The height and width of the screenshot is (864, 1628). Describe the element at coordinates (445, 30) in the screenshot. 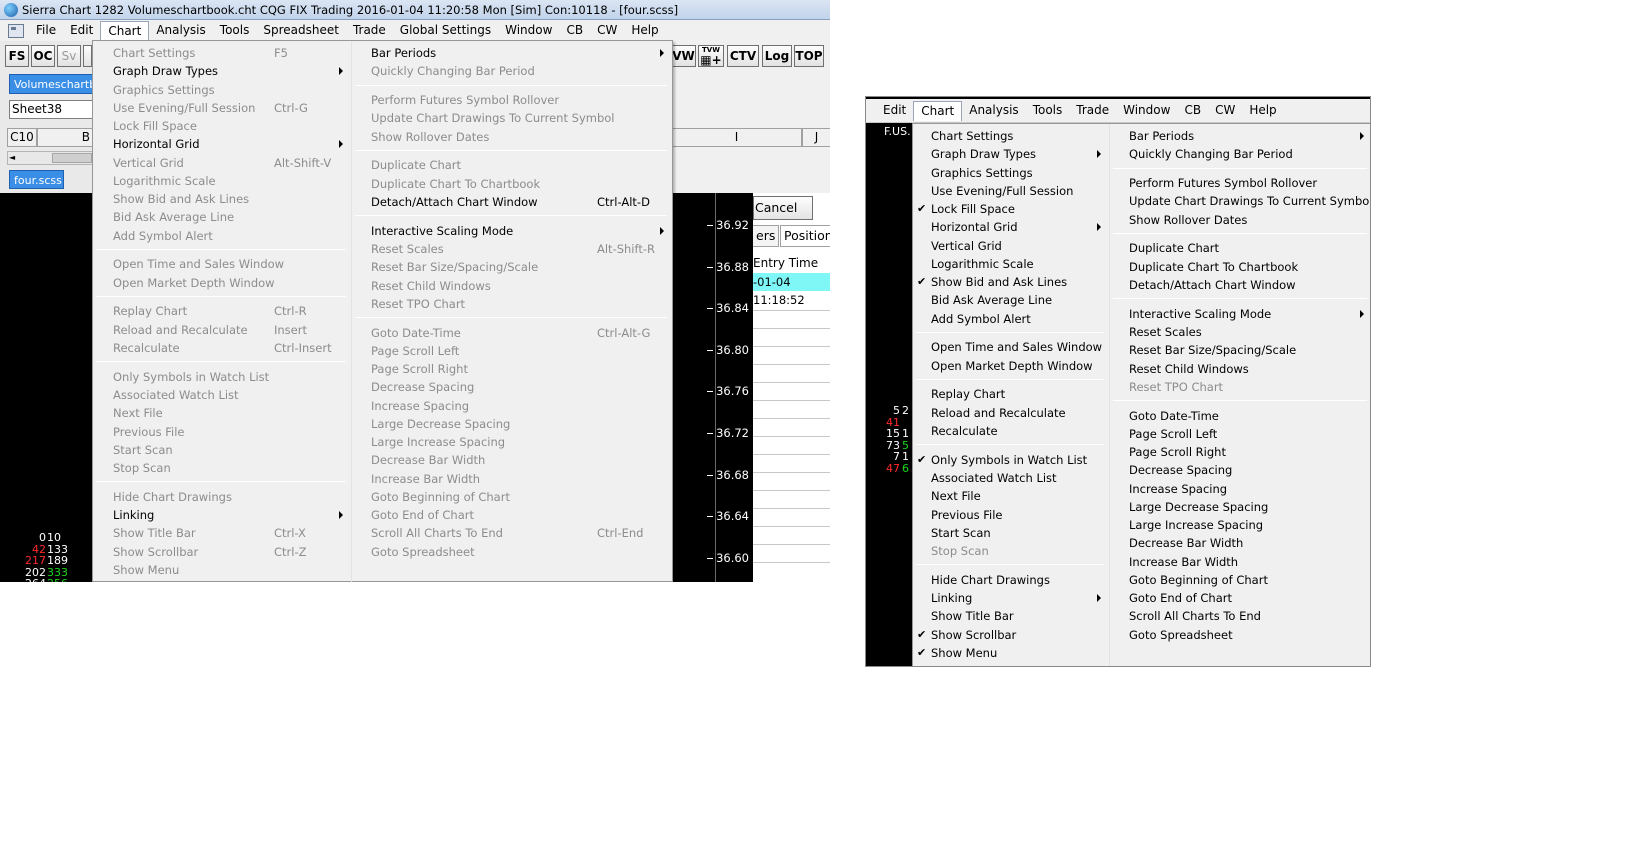

I see `menu-global-settings: Global Settings` at that location.